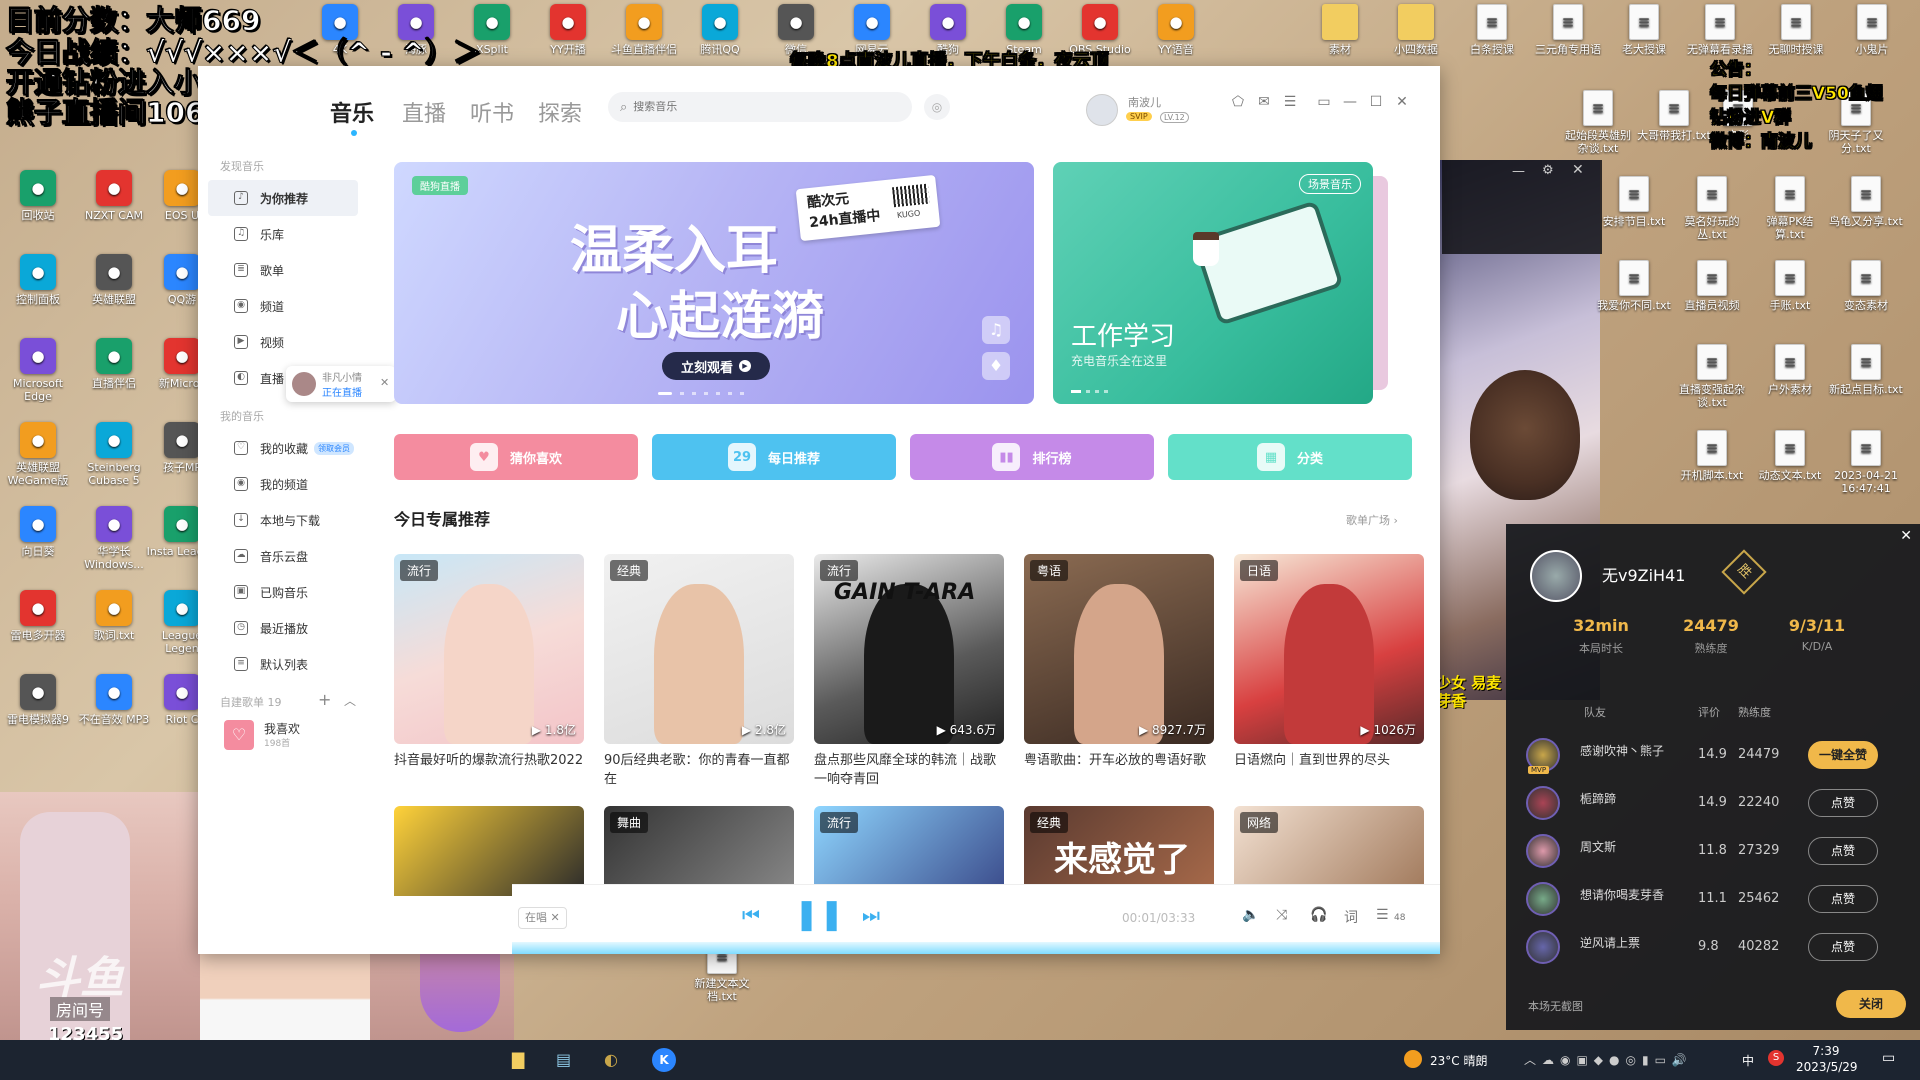 This screenshot has height=1080, width=1920. I want to click on shuffle-icon: ⤨, so click(1281, 915).